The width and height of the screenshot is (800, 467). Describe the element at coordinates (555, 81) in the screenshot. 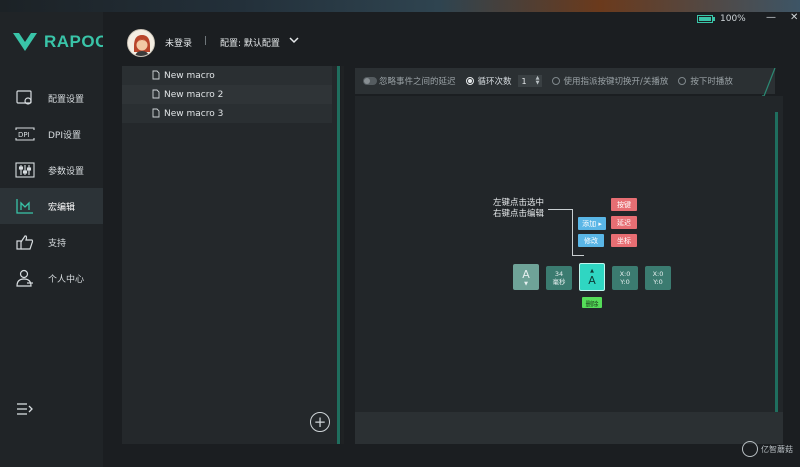

I see `toggle-play-radio` at that location.